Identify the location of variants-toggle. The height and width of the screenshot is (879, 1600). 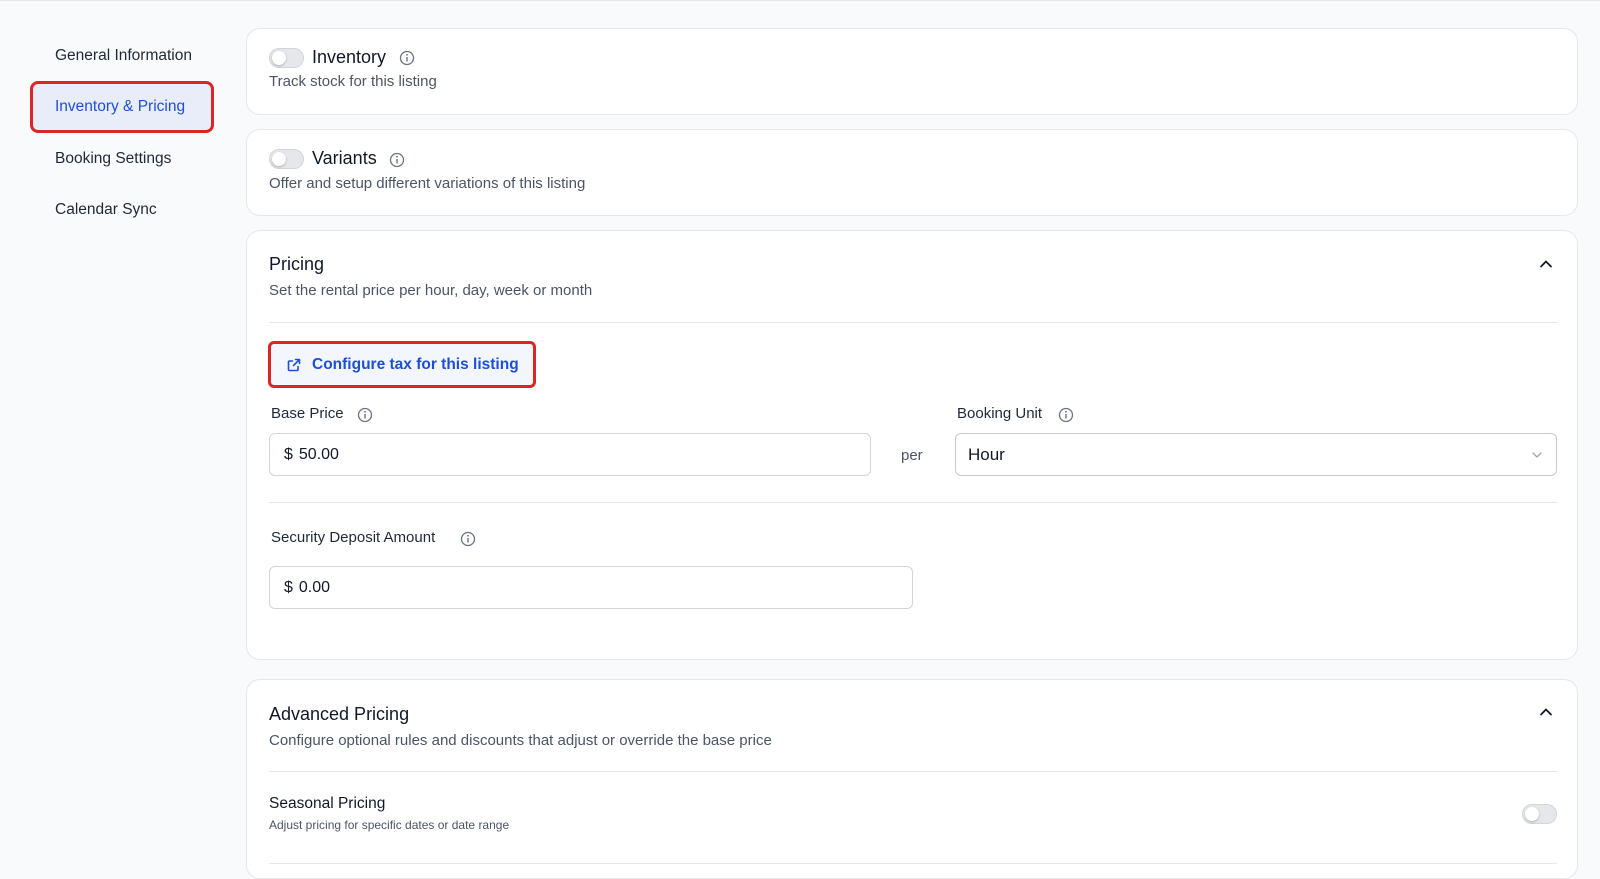
(286, 159).